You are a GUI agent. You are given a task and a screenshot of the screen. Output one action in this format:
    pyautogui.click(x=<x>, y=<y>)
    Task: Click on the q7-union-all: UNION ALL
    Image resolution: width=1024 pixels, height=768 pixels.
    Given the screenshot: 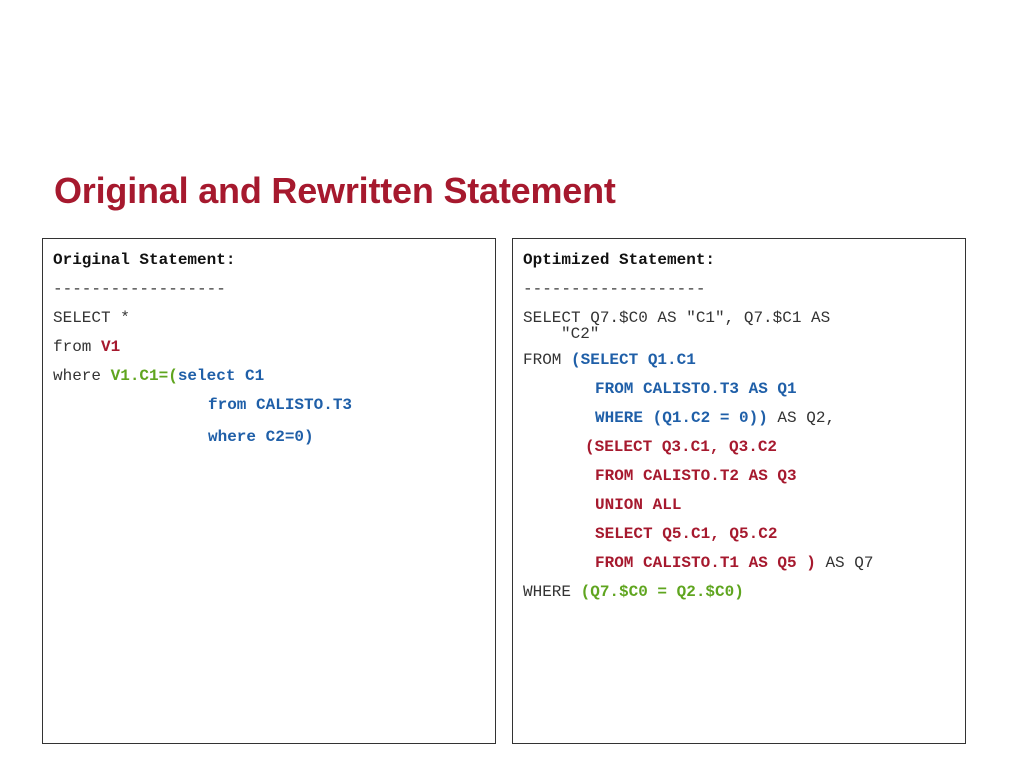 What is the action you would take?
    pyautogui.click(x=638, y=505)
    